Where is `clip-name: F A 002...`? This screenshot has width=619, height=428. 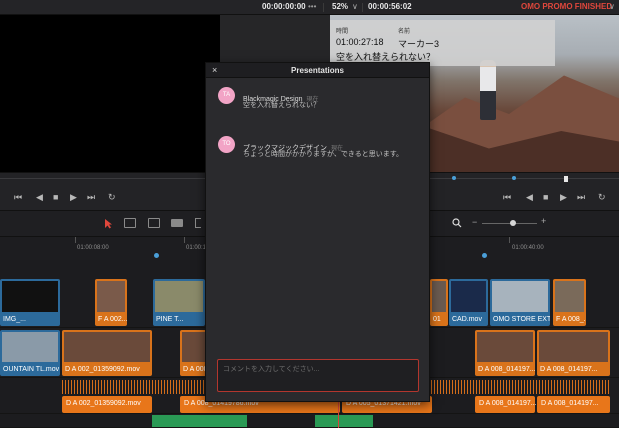 clip-name: F A 002... is located at coordinates (112, 319).